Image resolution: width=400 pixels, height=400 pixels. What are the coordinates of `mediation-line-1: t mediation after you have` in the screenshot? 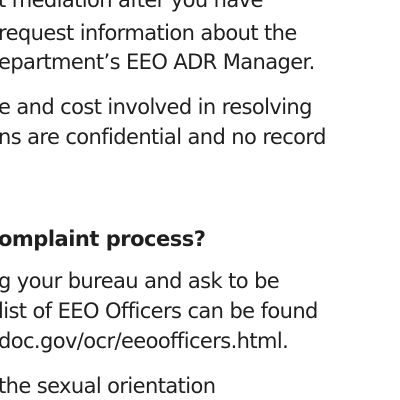 It's located at (131, 6).